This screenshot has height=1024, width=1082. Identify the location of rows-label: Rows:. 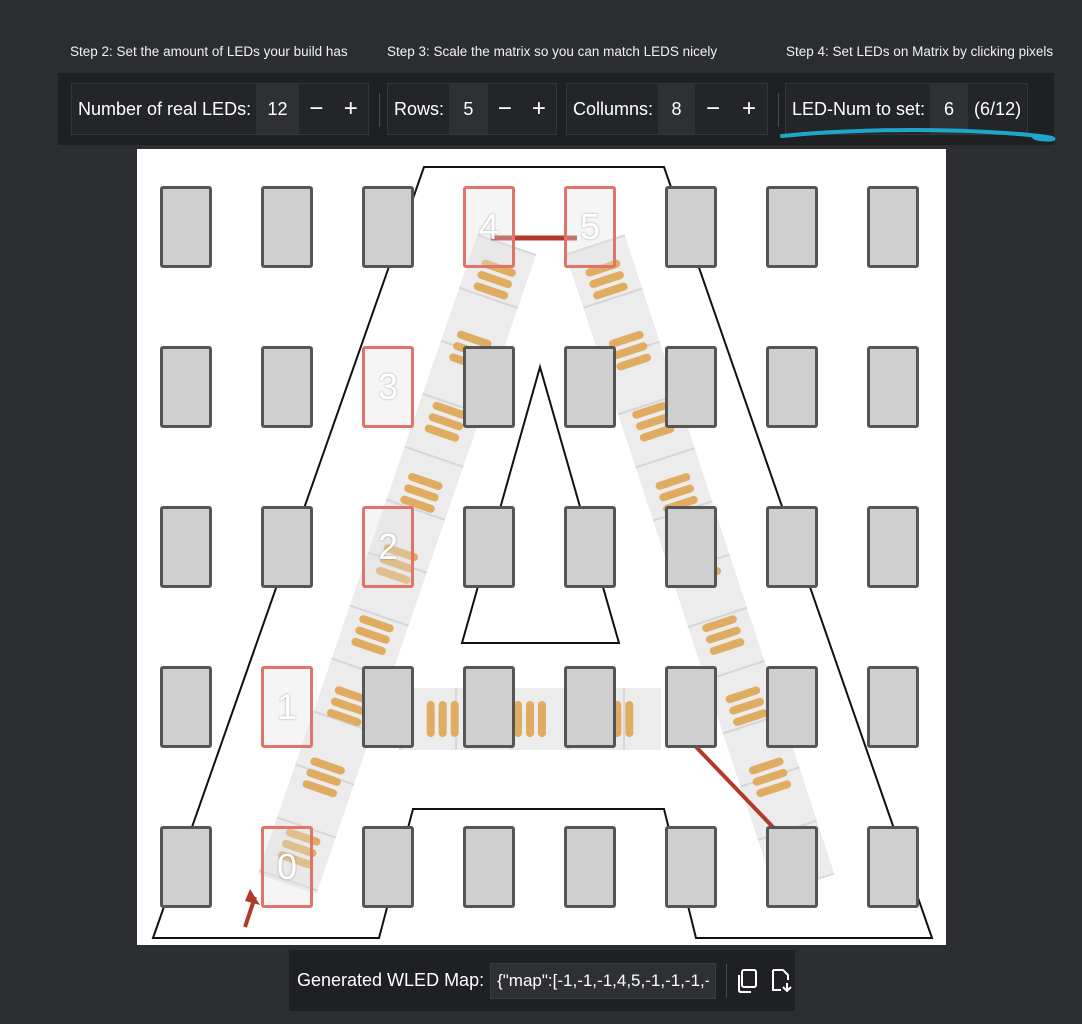
(419, 108).